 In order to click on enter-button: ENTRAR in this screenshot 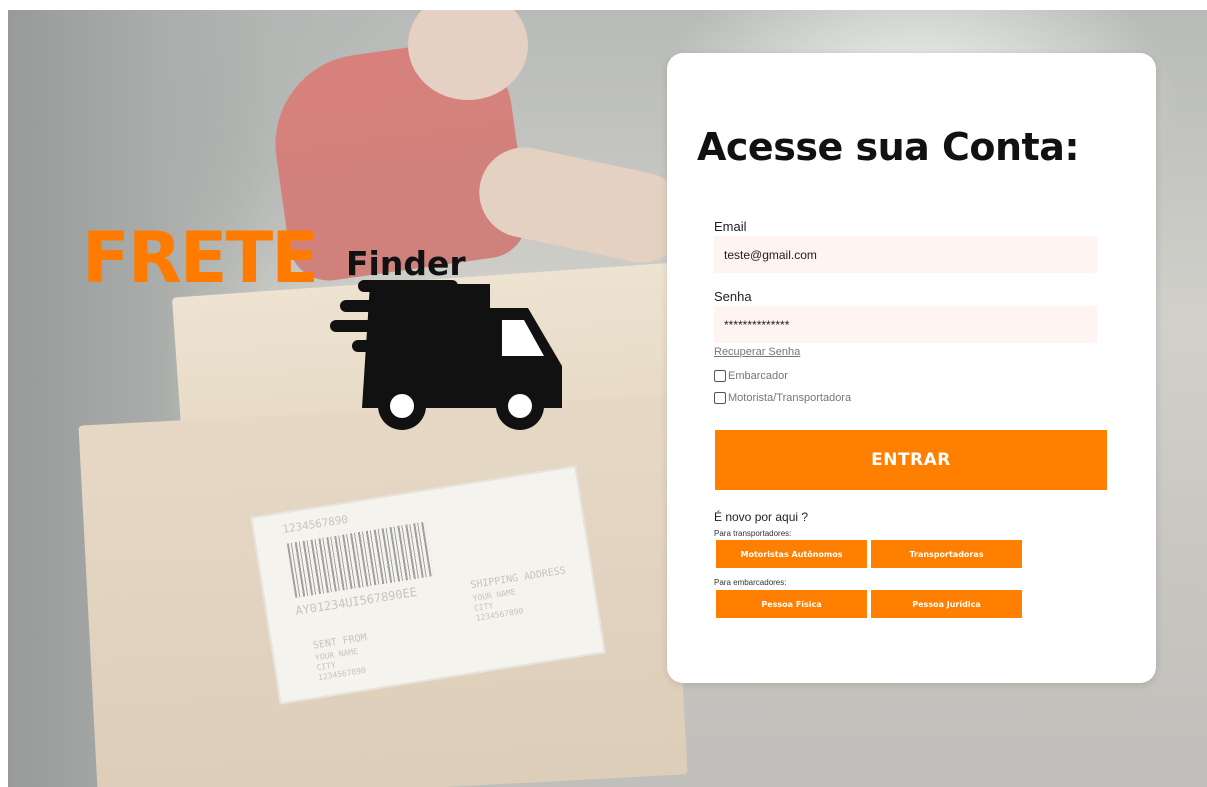, I will do `click(911, 460)`.